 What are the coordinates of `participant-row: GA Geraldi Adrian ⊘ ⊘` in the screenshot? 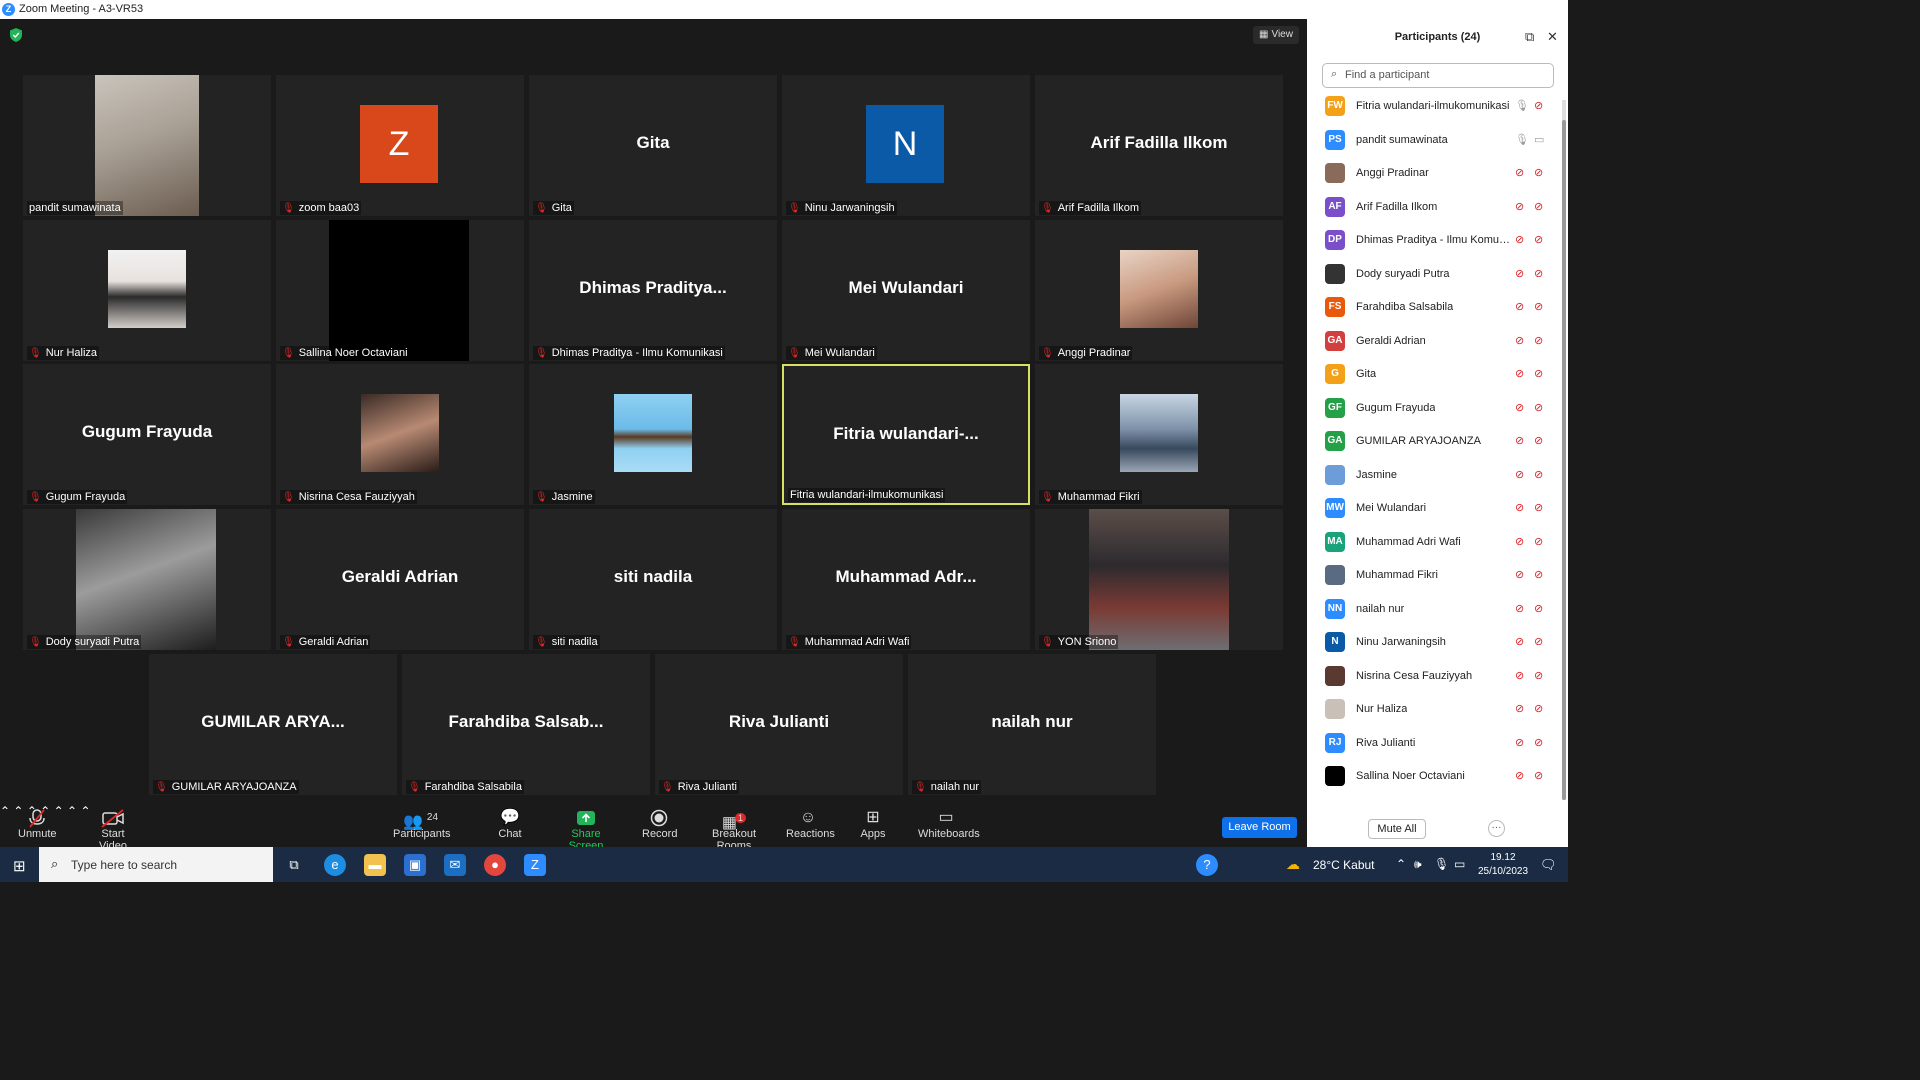 It's located at (1433, 341).